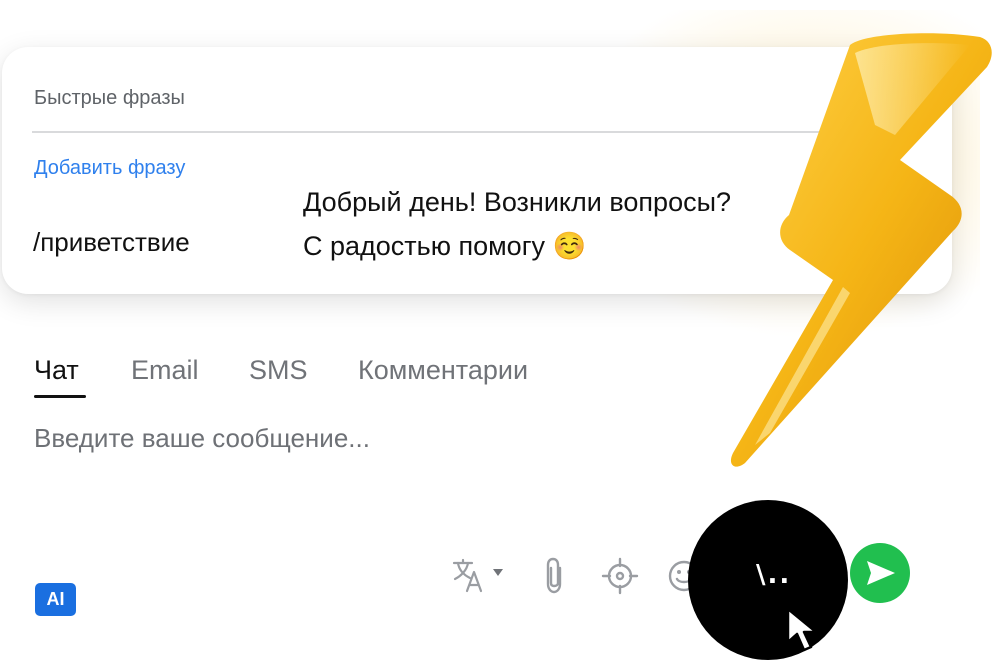 Image resolution: width=1008 pixels, height=660 pixels. I want to click on add-phrase-link: Добавить фразу, so click(109, 168).